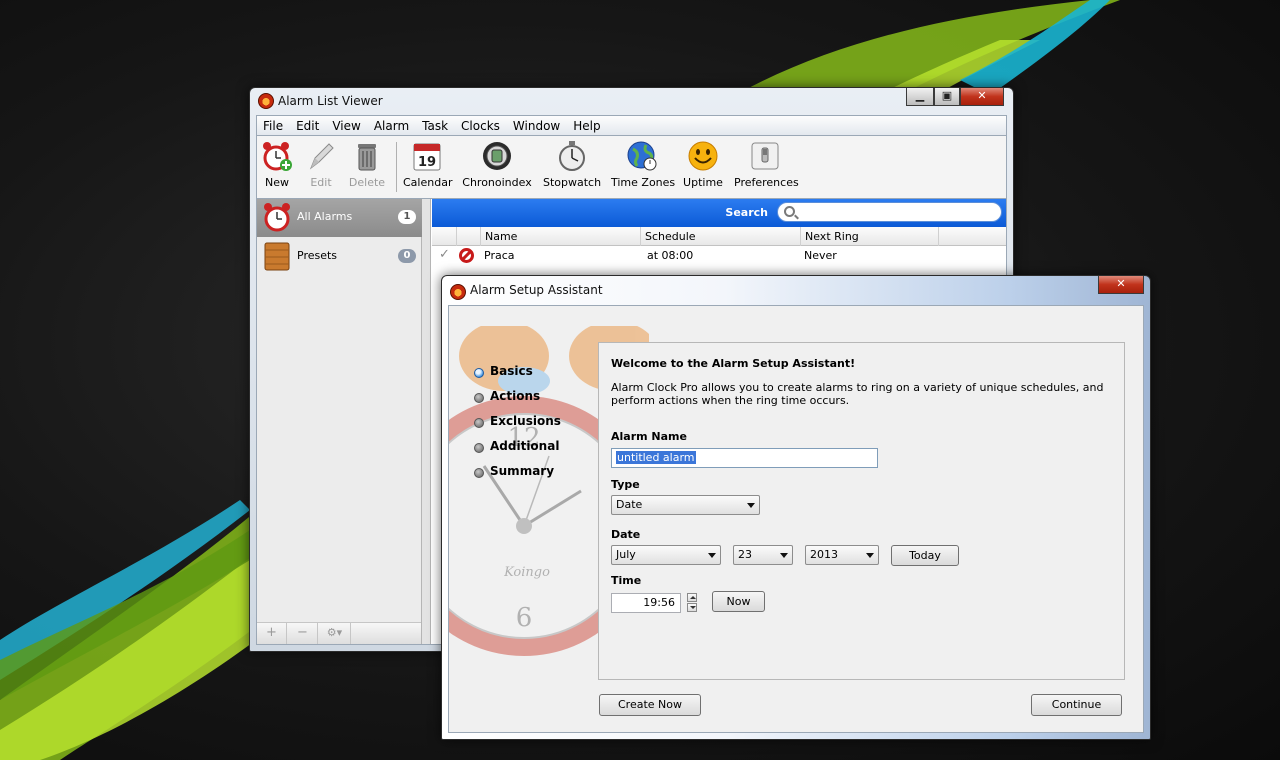  What do you see at coordinates (733, 363) in the screenshot?
I see `welcome-title: Welcome to the Alarm Setup Assistant!` at bounding box center [733, 363].